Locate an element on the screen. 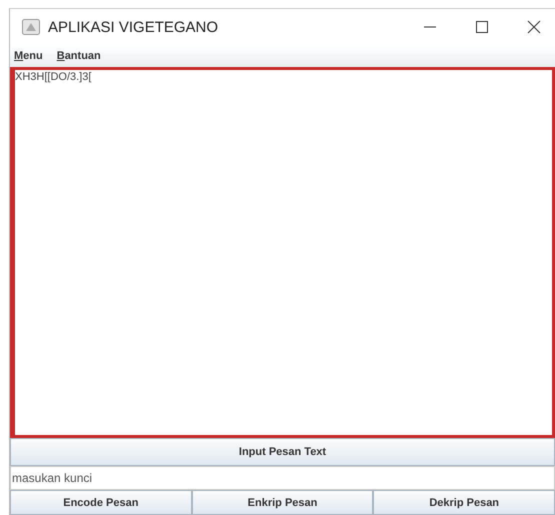  app-icon is located at coordinates (31, 27).